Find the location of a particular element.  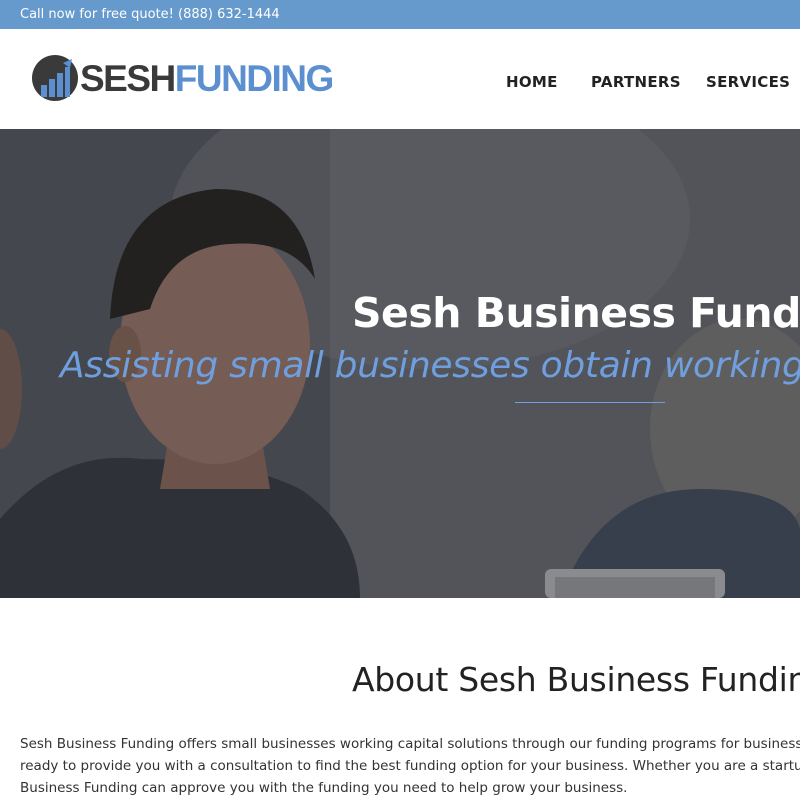

main-nav: HOME PARTNERS SERVICES is located at coordinates (400, 79).